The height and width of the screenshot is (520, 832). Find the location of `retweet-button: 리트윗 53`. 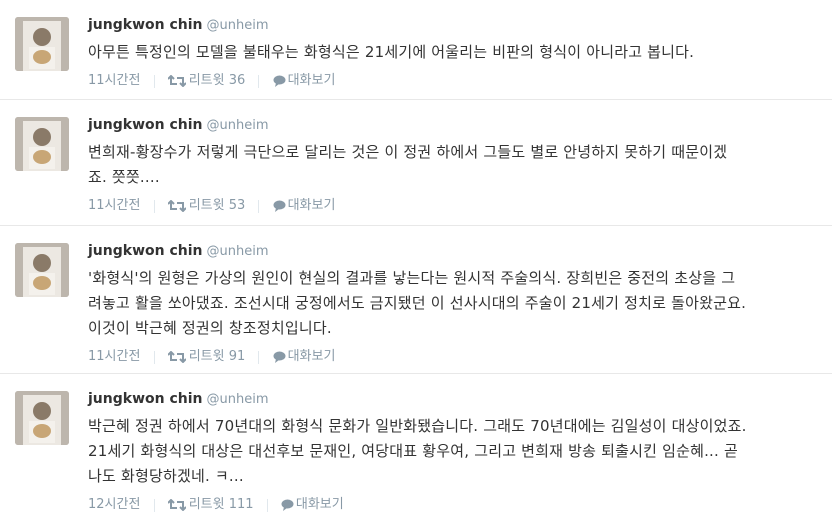

retweet-button: 리트윗 53 is located at coordinates (206, 206).